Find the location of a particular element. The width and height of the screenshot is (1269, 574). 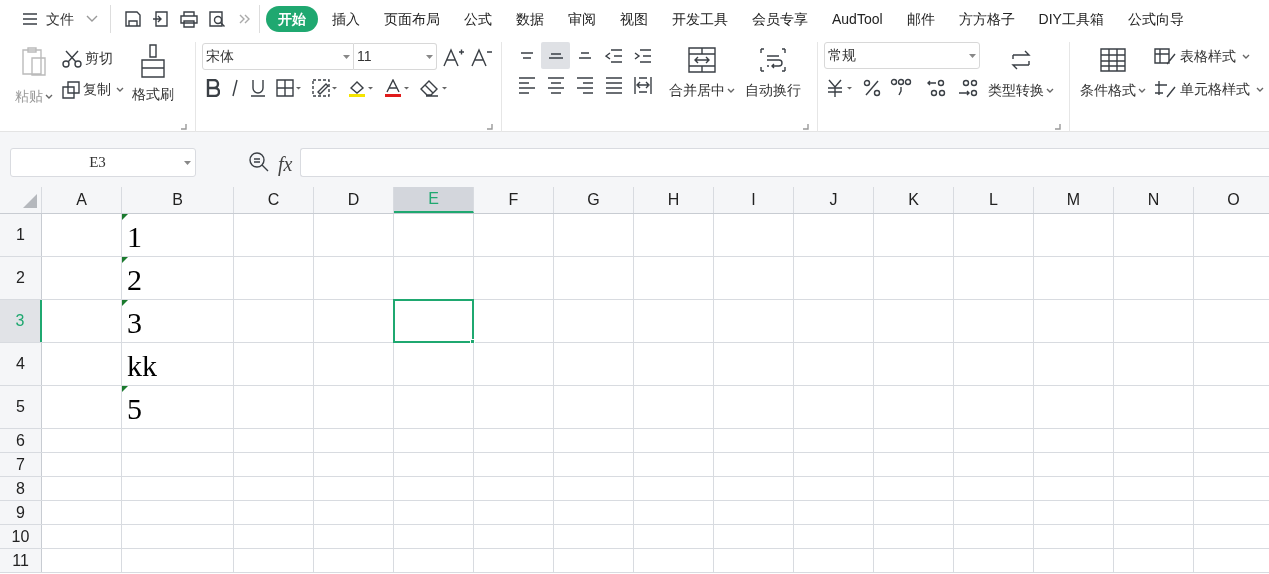

cell-text: 1 is located at coordinates (134, 237).